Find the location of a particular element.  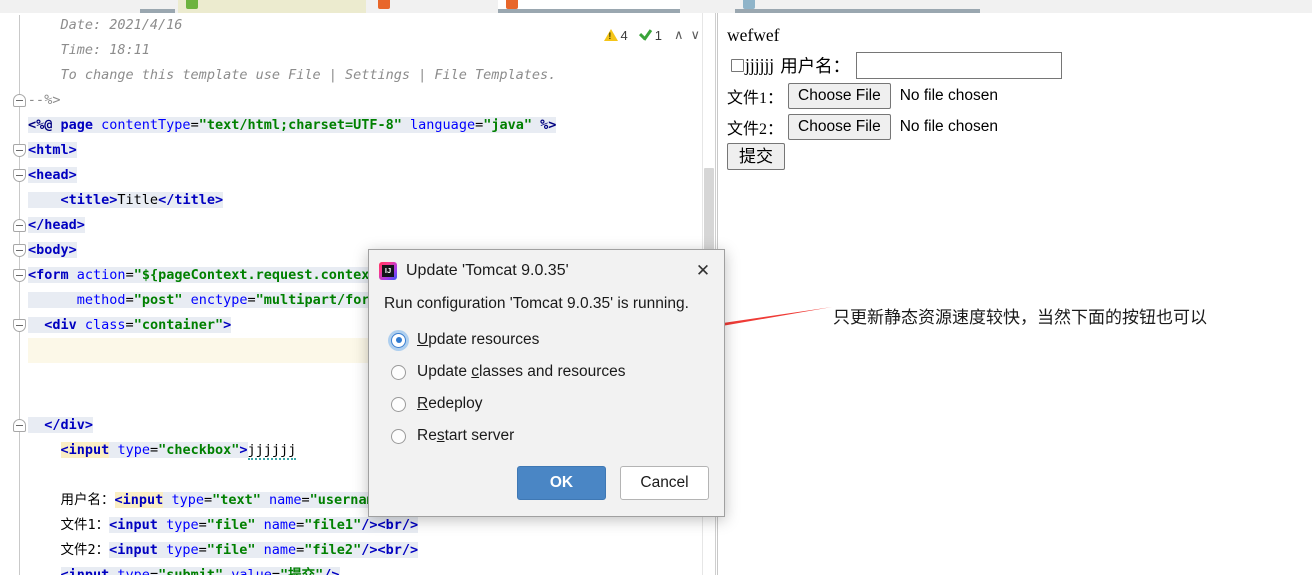

code-token: </head> is located at coordinates (56, 225).